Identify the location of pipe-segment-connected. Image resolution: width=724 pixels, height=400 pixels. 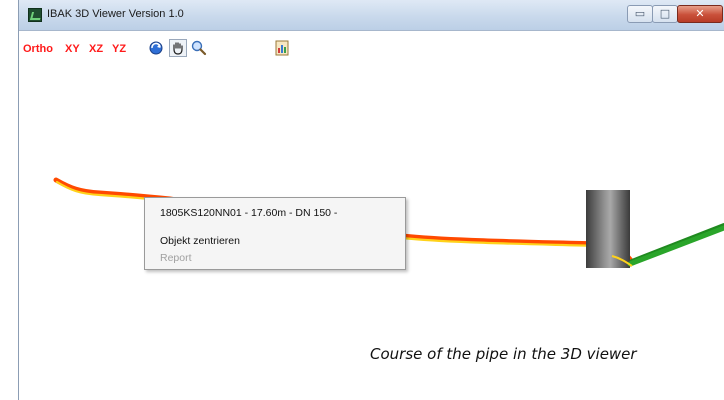
(676, 244).